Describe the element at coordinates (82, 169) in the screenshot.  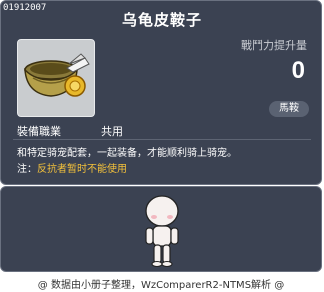
I see `note-warning: 反抗者暂时不能使用` at that location.